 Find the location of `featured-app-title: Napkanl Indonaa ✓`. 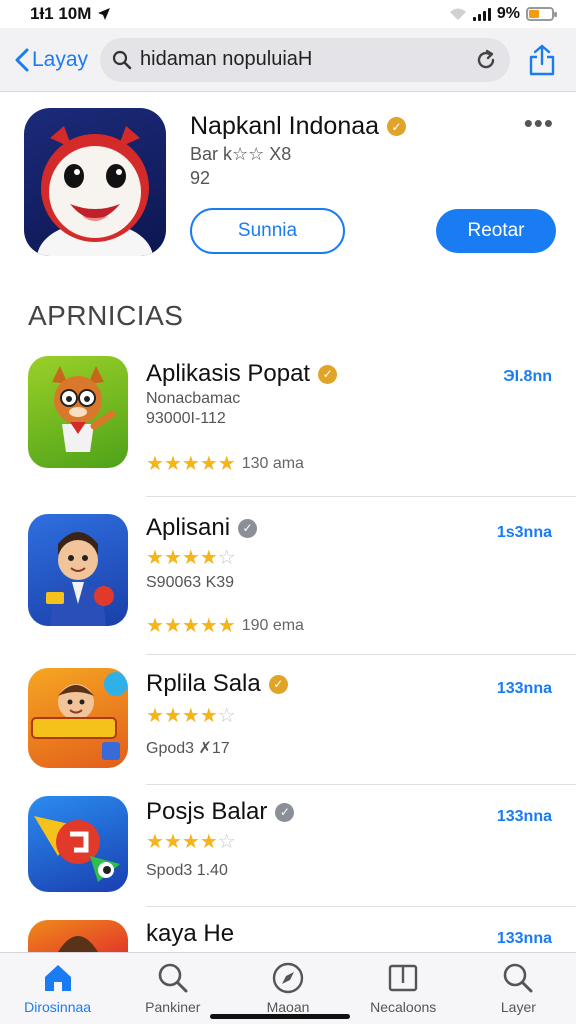

featured-app-title: Napkanl Indonaa ✓ is located at coordinates (298, 126).